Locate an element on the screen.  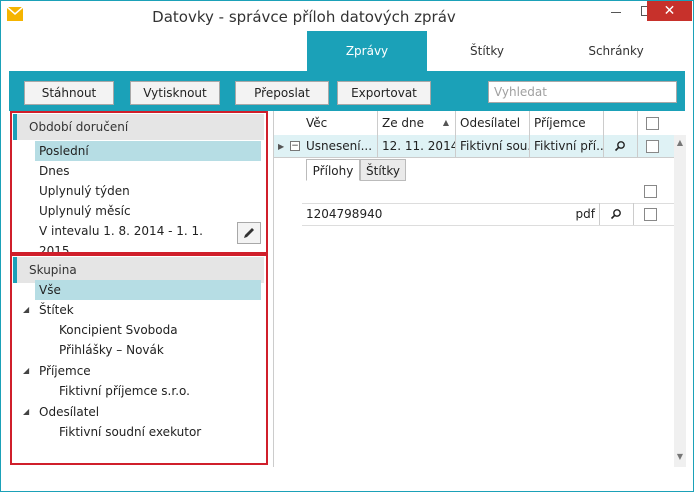
tab-labels: Štítky is located at coordinates (383, 170).